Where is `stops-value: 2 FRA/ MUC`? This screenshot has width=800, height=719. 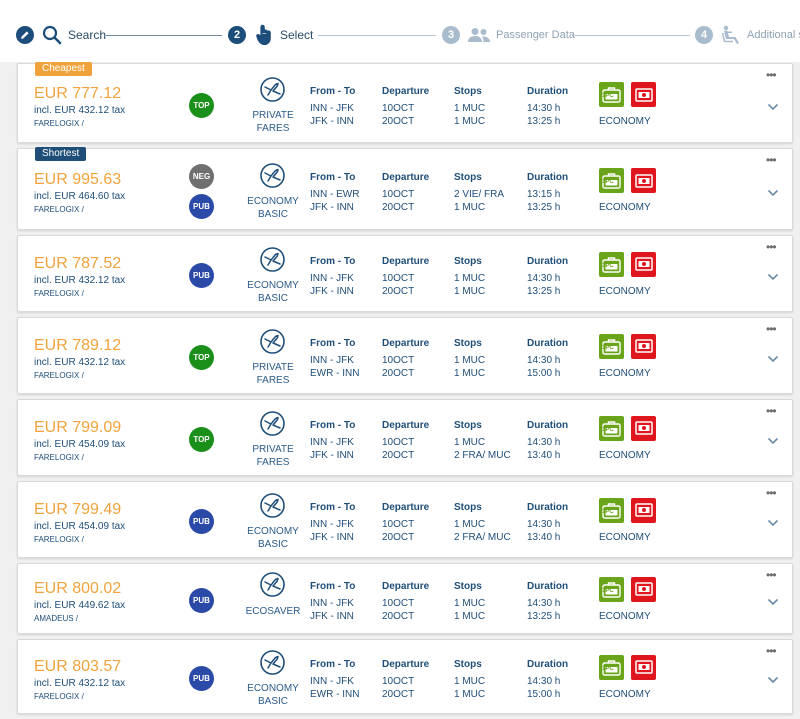
stops-value: 2 FRA/ MUC is located at coordinates (482, 455).